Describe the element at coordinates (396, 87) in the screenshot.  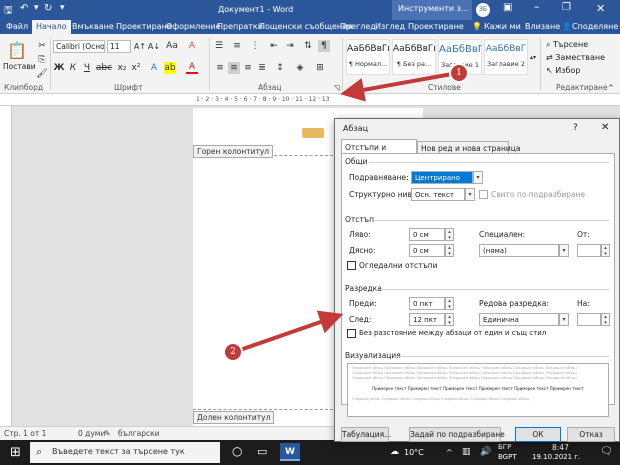
I see `arrow-to-dialog-launcher` at that location.